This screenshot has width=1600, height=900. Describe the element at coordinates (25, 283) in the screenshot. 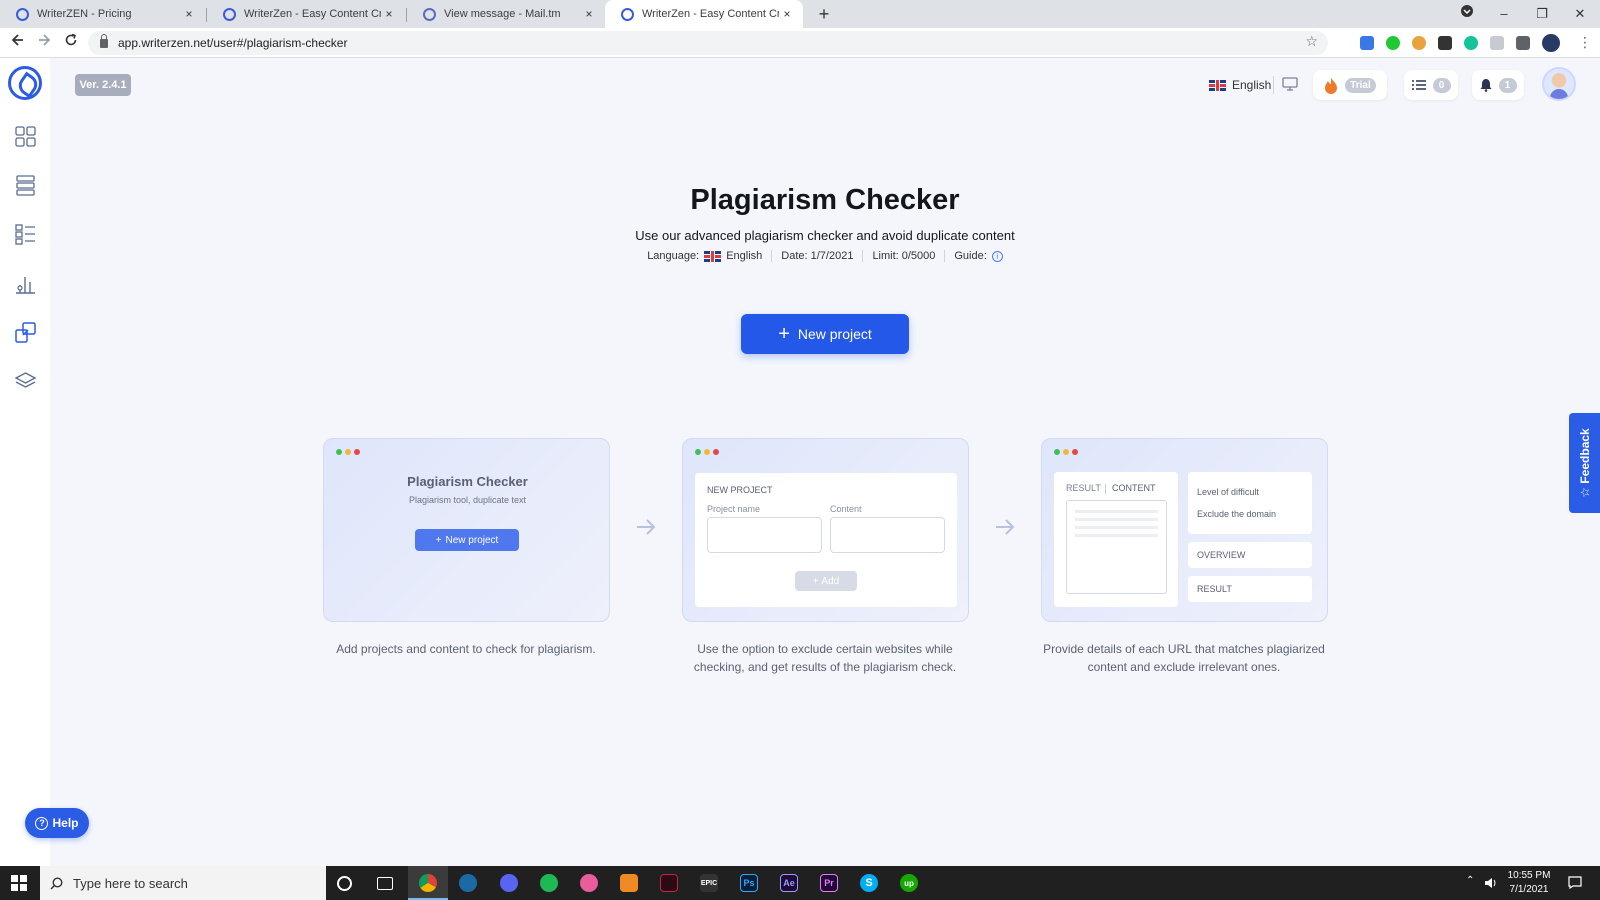

I see `chart-icon` at that location.